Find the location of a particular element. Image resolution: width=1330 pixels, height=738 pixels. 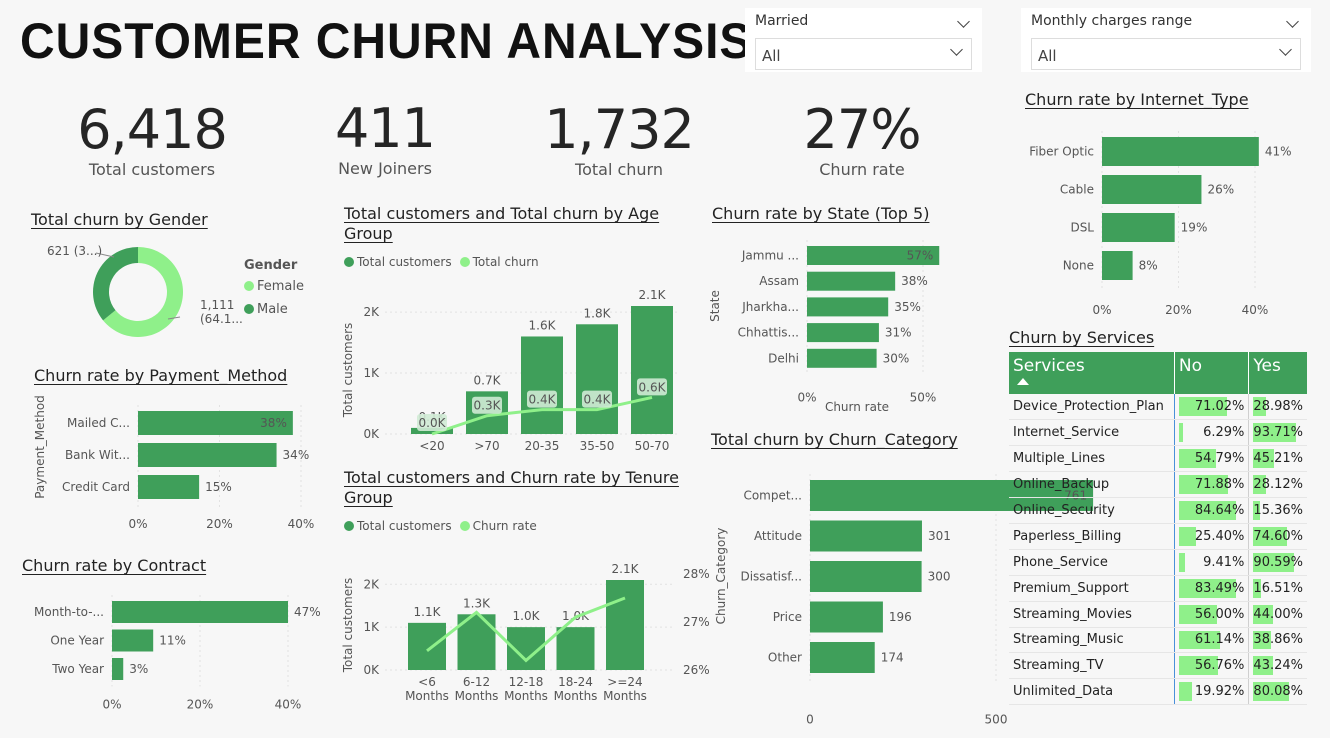

legend-dot is located at coordinates (349, 262).